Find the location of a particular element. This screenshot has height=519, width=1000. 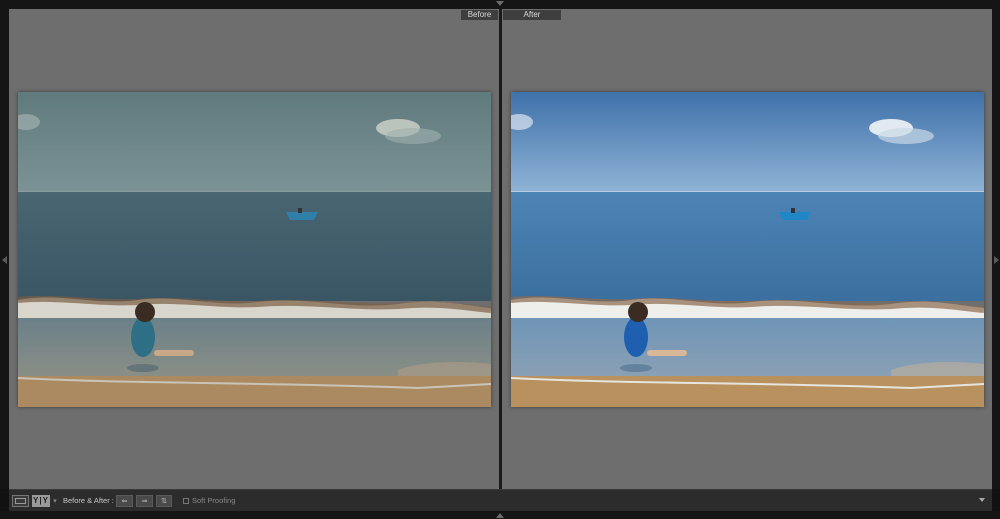

left-panel-toggle-icon is located at coordinates (4, 260).